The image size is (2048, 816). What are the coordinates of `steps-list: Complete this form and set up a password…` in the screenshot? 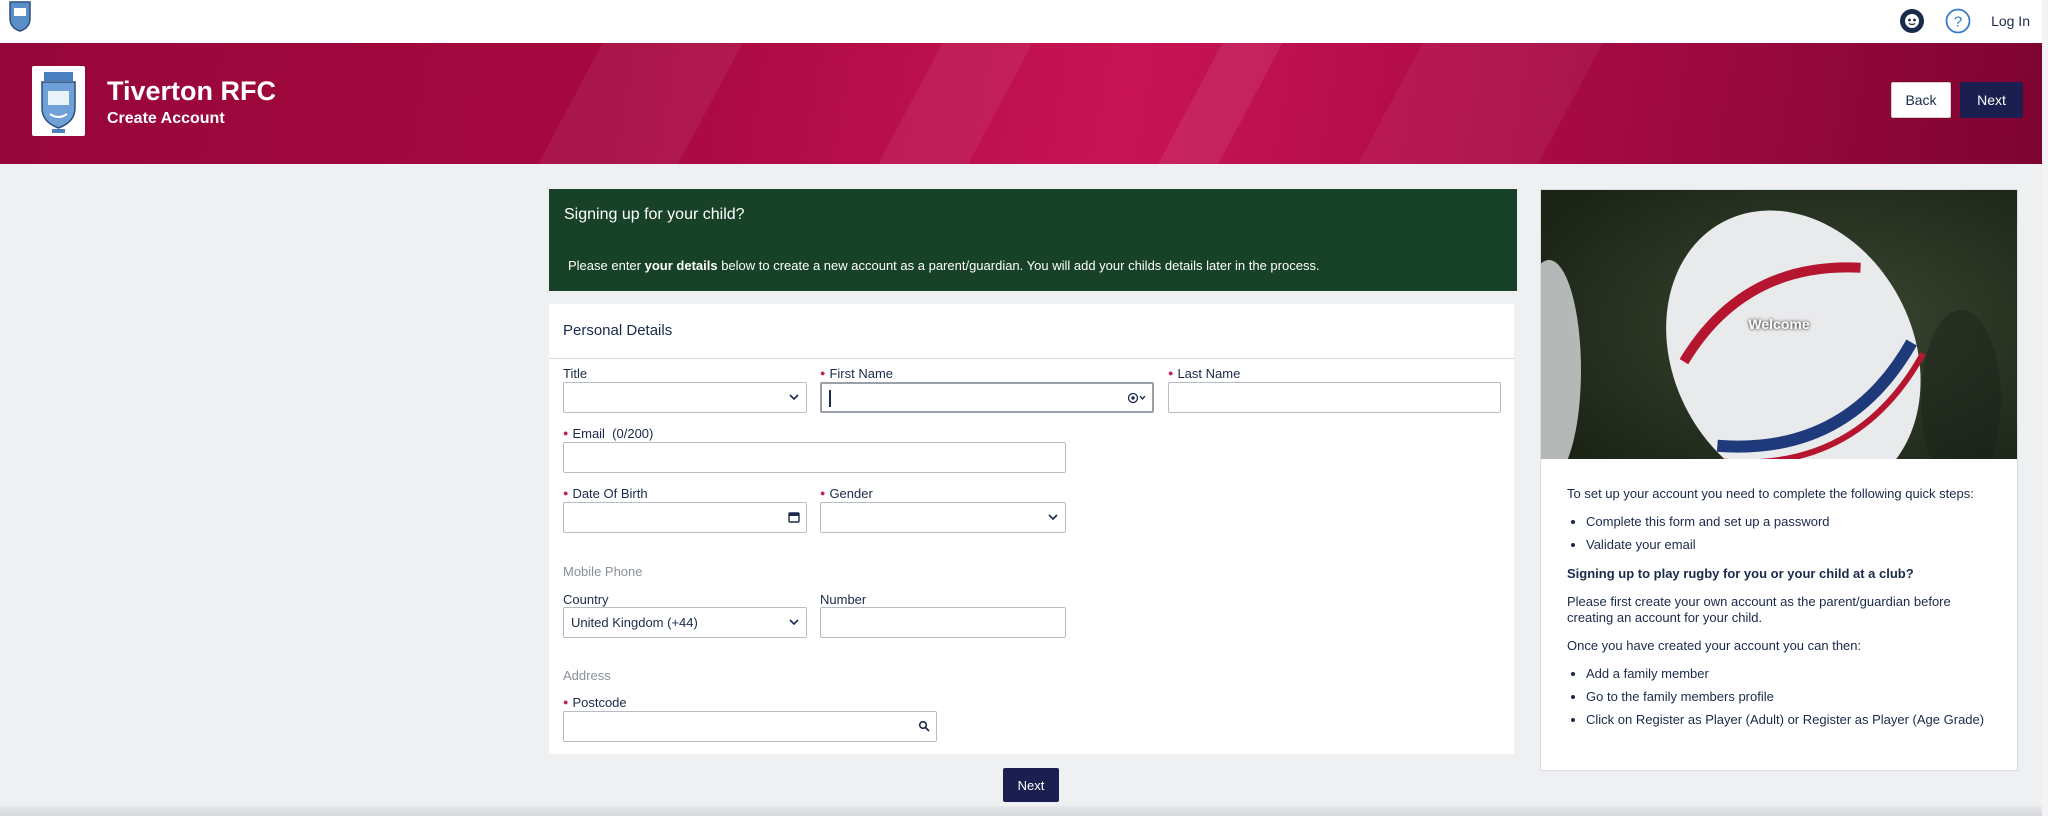 It's located at (1782, 533).